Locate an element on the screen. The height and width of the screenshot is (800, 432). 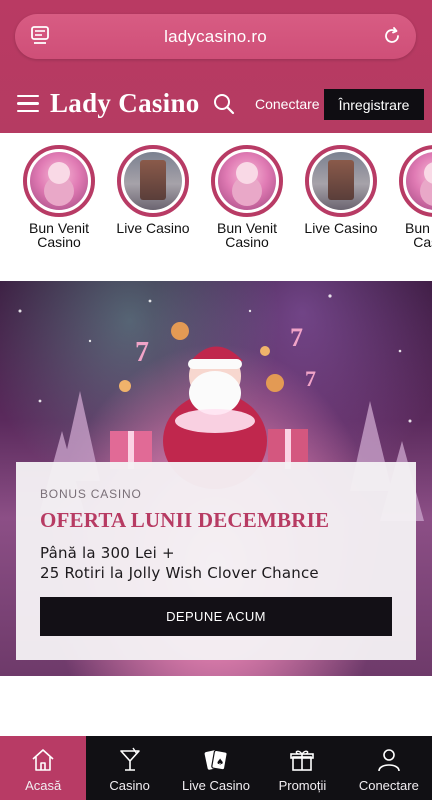
tab-promotions: Promoții is located at coordinates (302, 768).